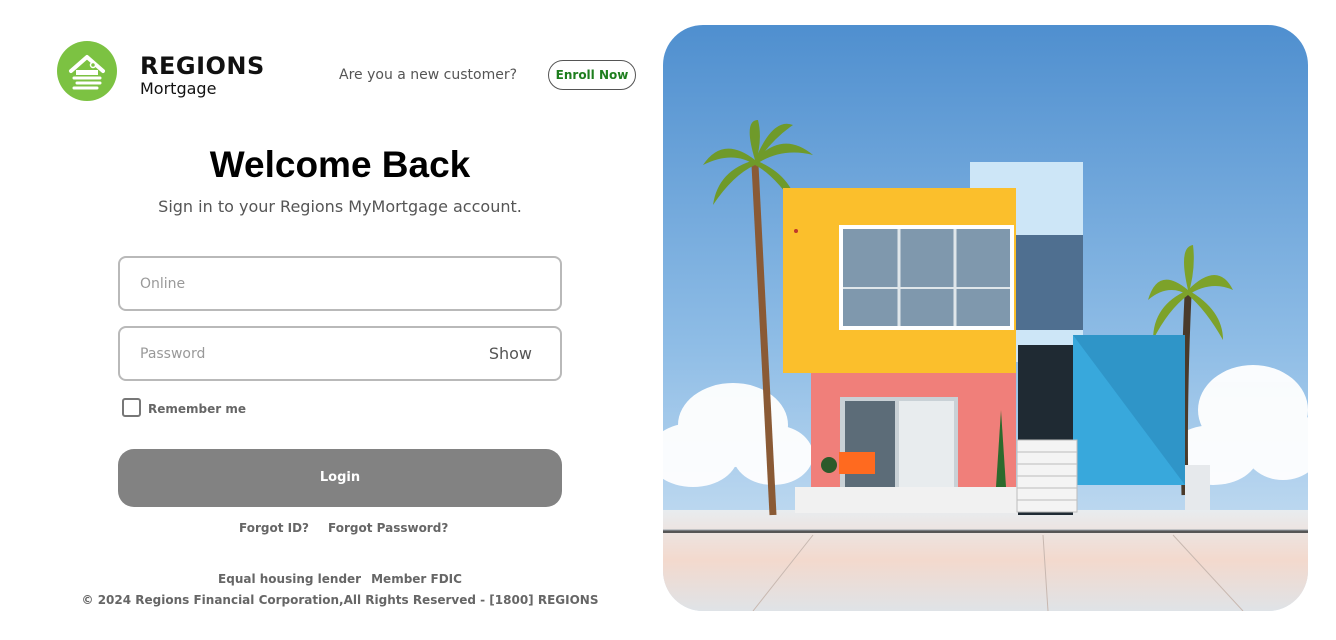 The width and height of the screenshot is (1336, 640). I want to click on footer-disclosures: Equal housing lender Member FDIC, so click(340, 579).